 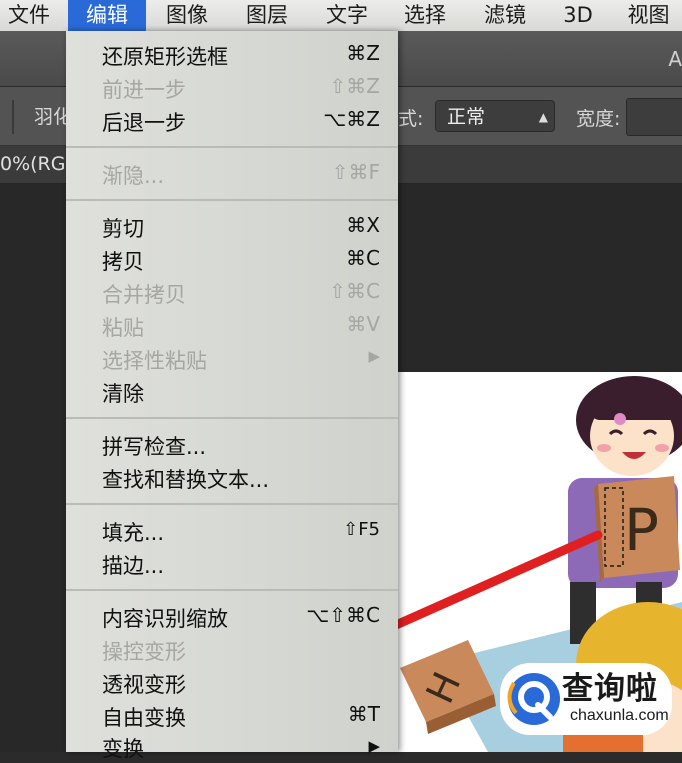 I want to click on menu-item-label: 自由变换, so click(x=144, y=718).